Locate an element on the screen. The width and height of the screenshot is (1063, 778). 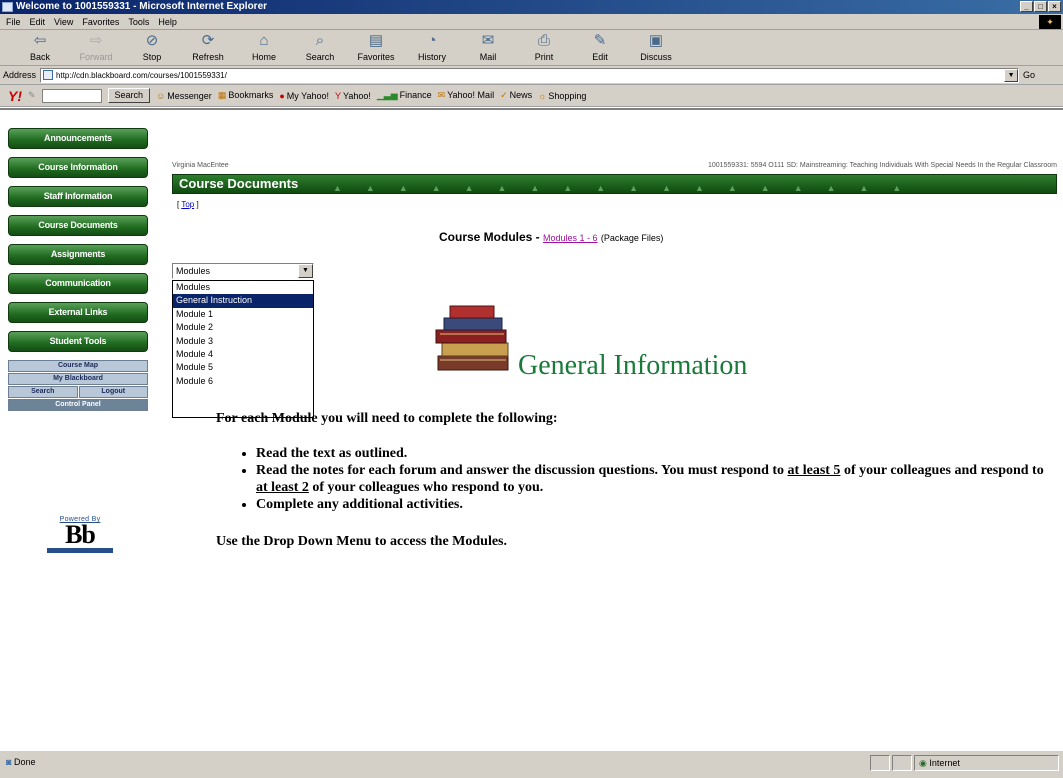
menu-file: File is located at coordinates (13, 22).